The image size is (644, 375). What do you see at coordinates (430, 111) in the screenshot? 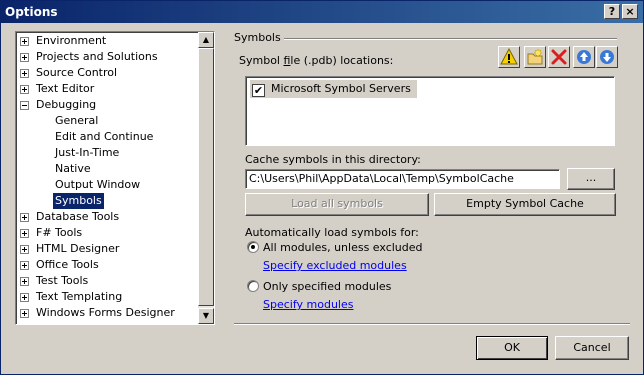
I see `symbol-locations-list: ✔ Microsoft Symbol Servers` at bounding box center [430, 111].